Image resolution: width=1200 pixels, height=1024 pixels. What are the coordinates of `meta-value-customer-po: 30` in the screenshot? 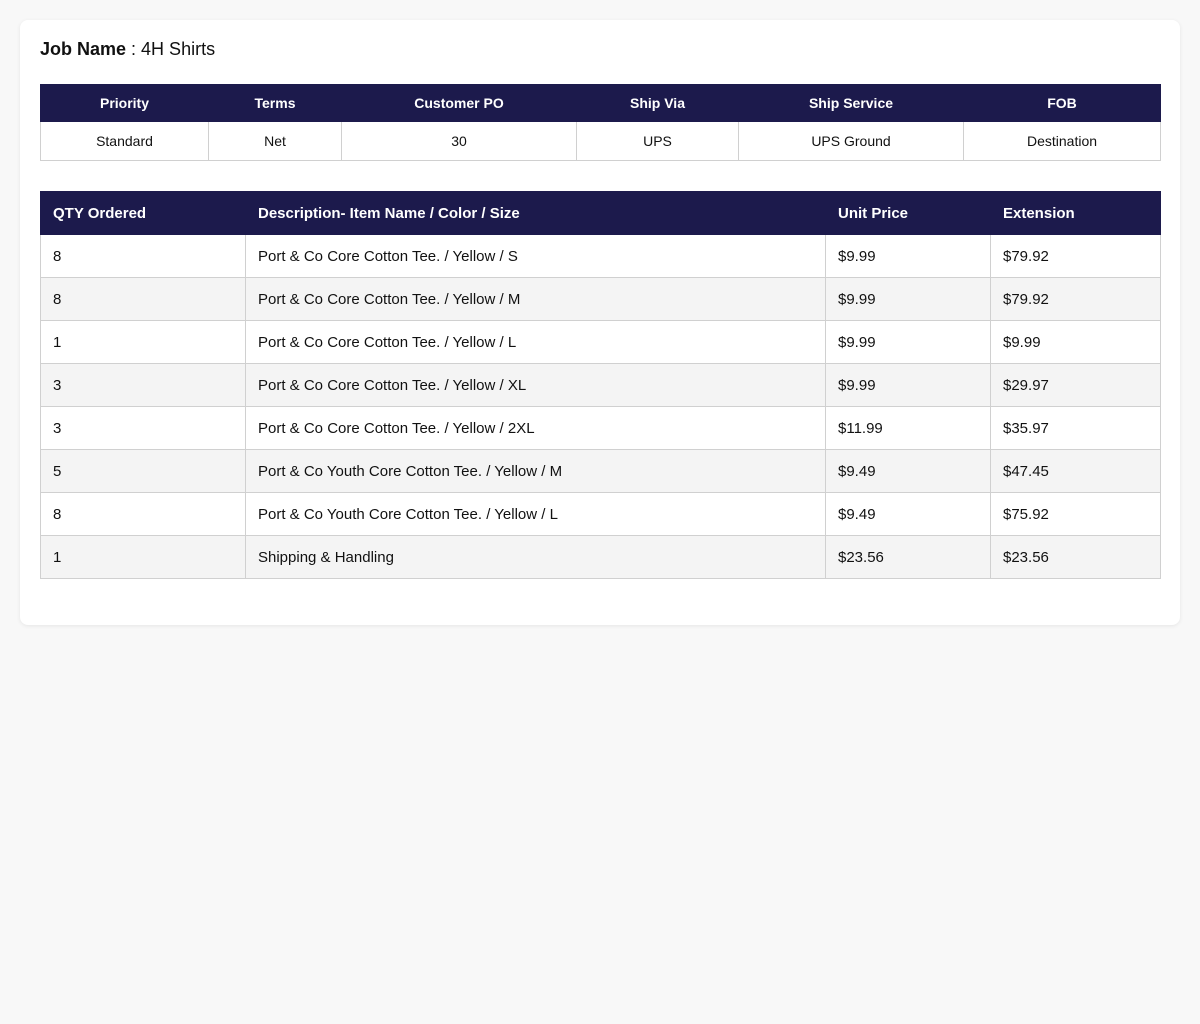 It's located at (459, 141).